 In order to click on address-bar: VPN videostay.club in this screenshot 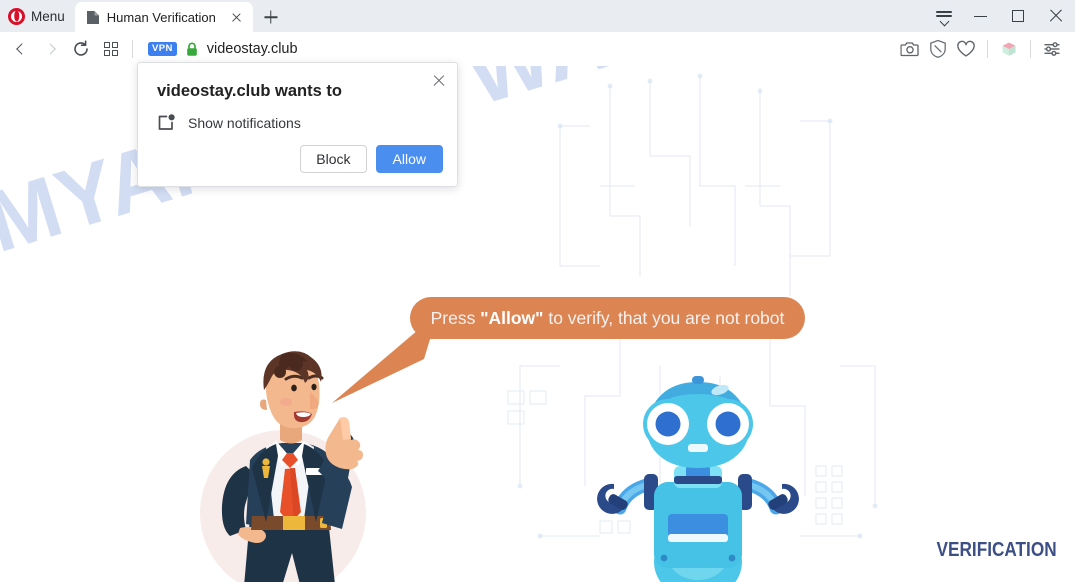, I will do `click(518, 49)`.